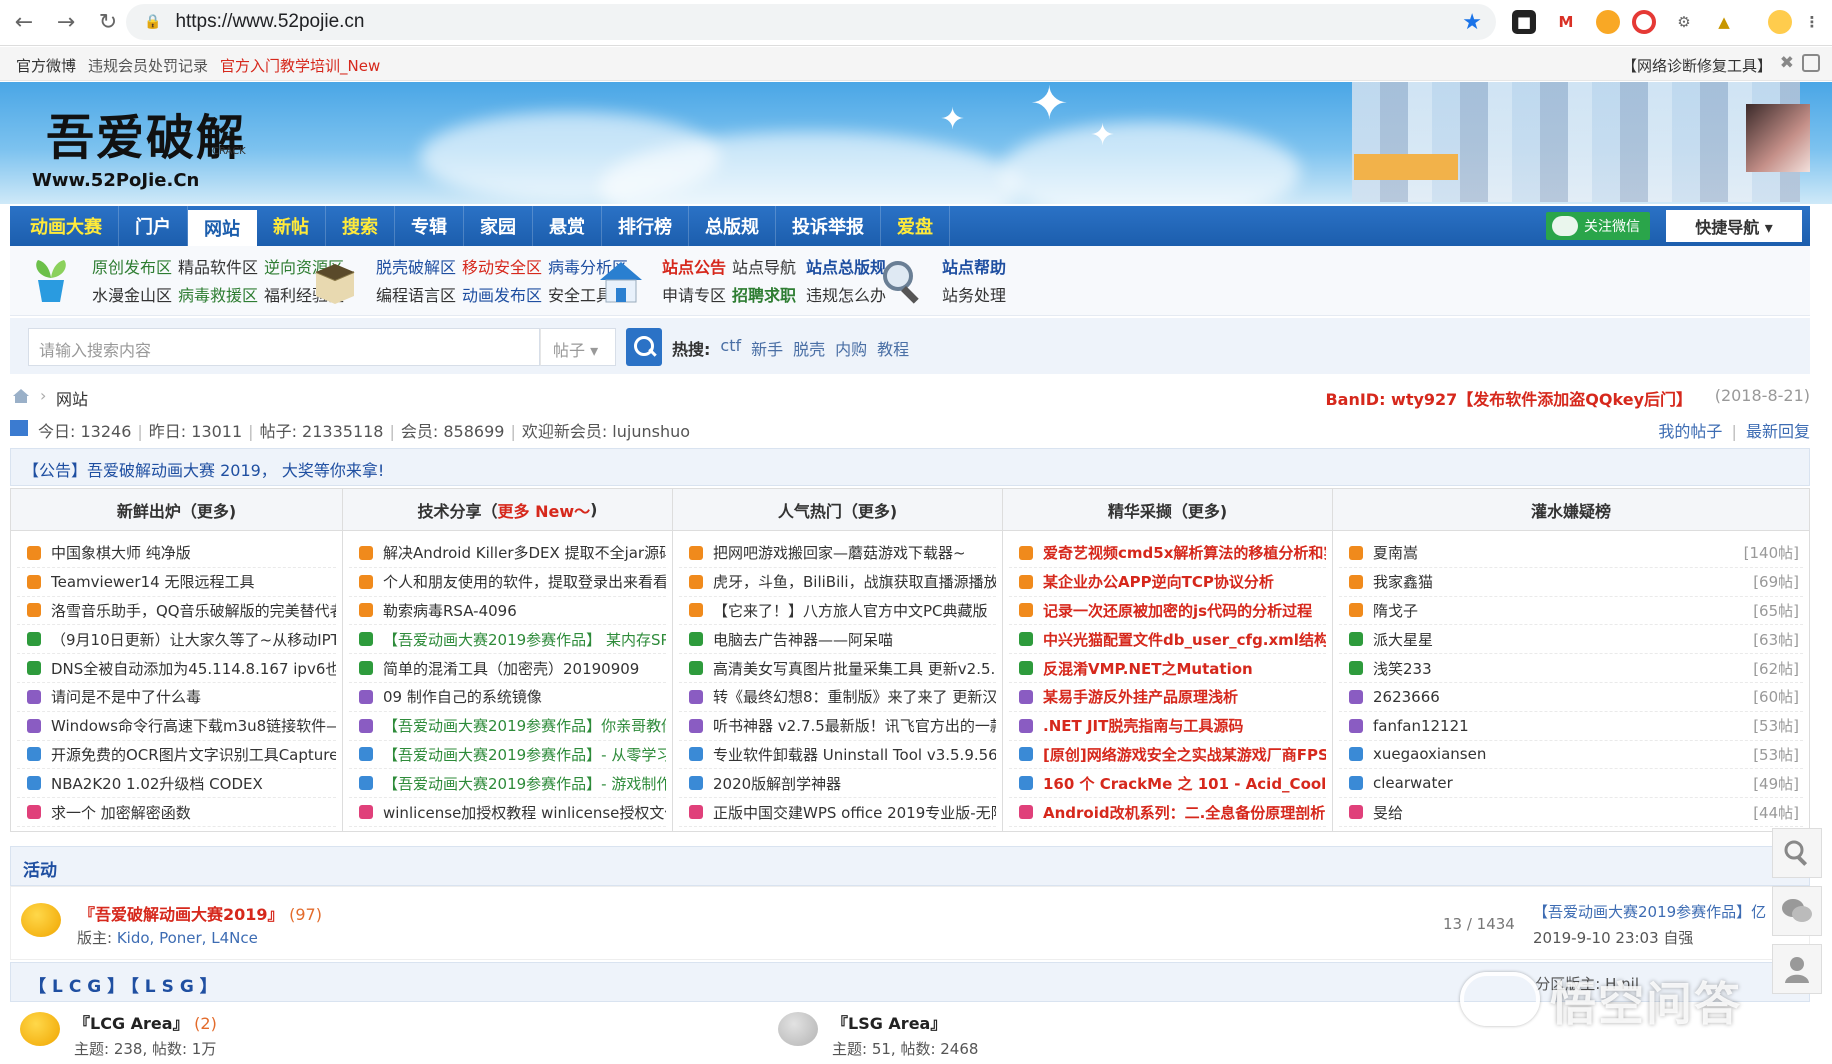 The image size is (1832, 1064). I want to click on subnav-link: 招聘求职, so click(764, 295).